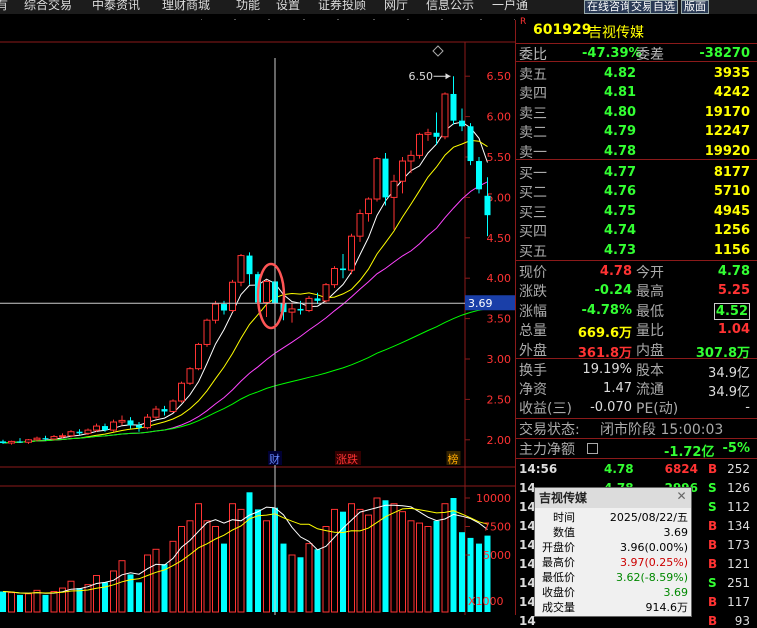 This screenshot has width=757, height=628. Describe the element at coordinates (617, 388) in the screenshot. I see `fund-value: 1.47` at that location.